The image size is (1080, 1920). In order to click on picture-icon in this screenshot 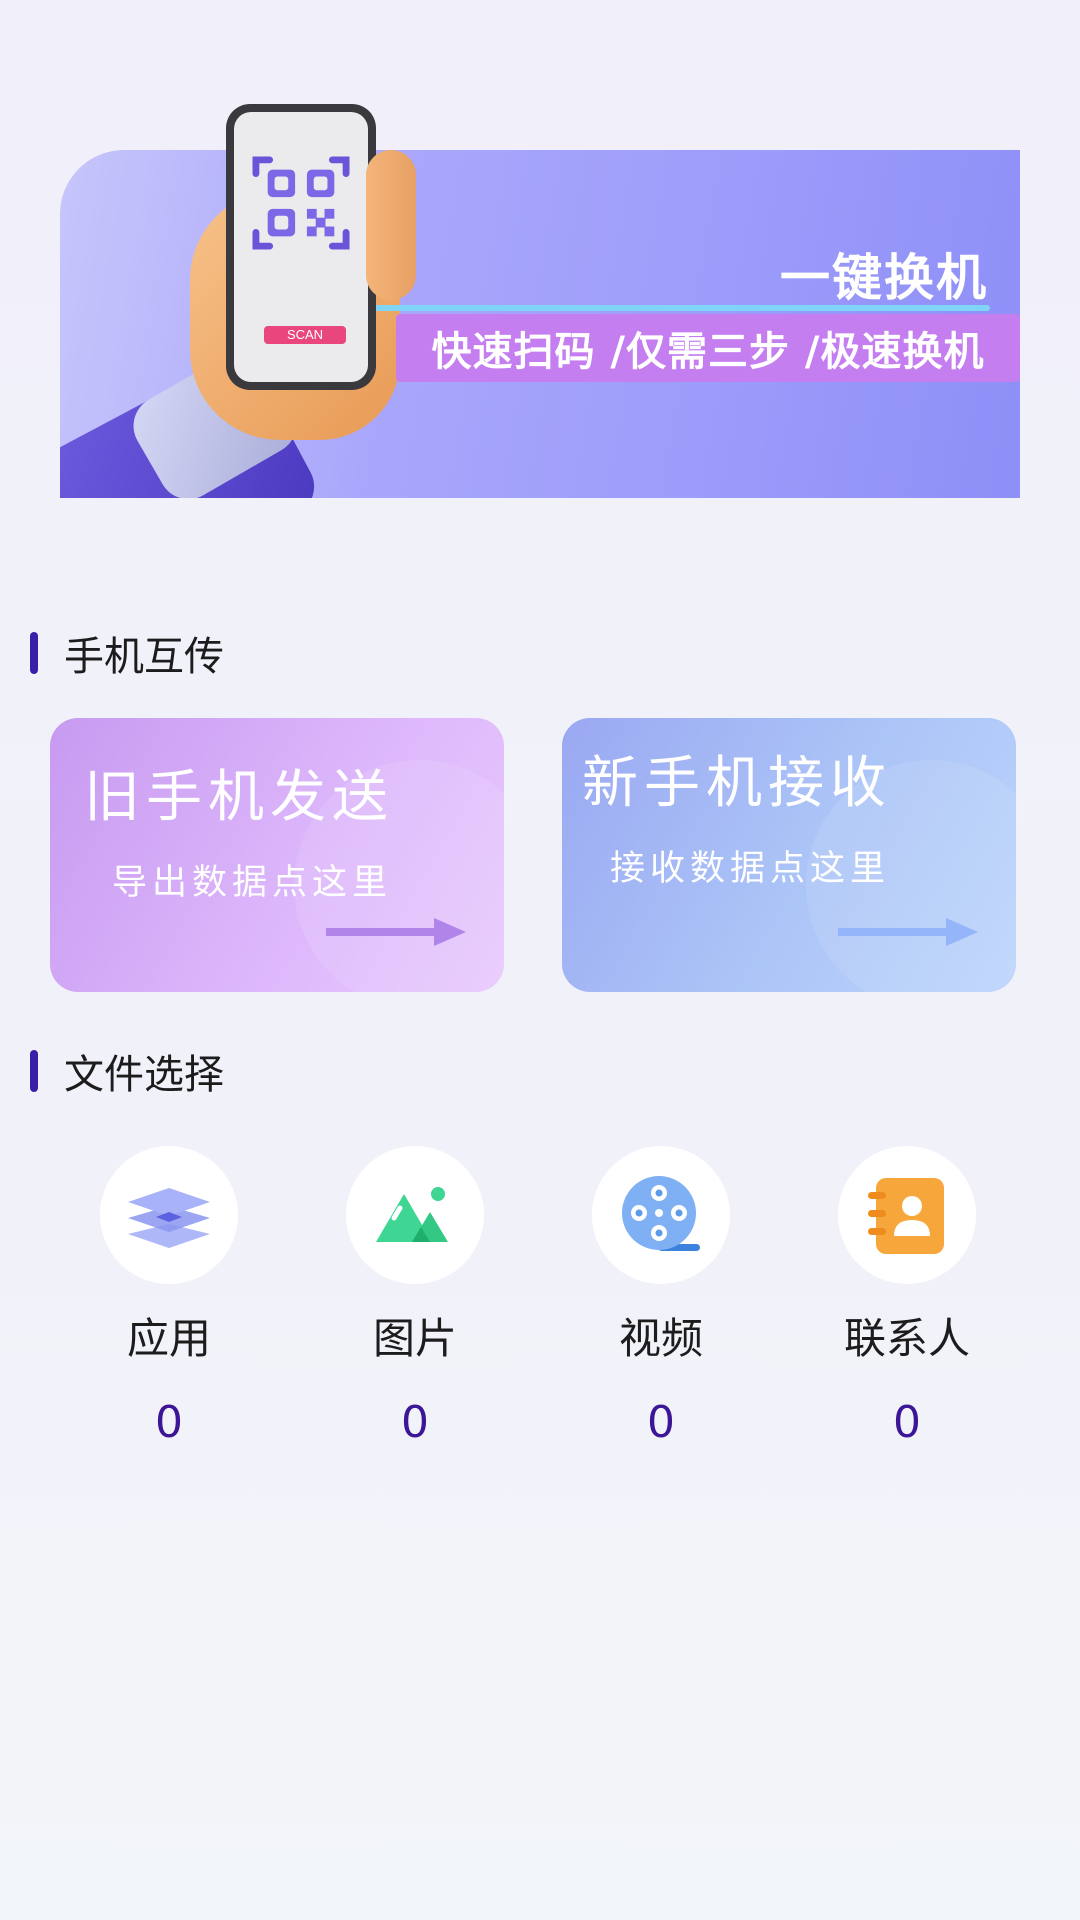, I will do `click(415, 1215)`.